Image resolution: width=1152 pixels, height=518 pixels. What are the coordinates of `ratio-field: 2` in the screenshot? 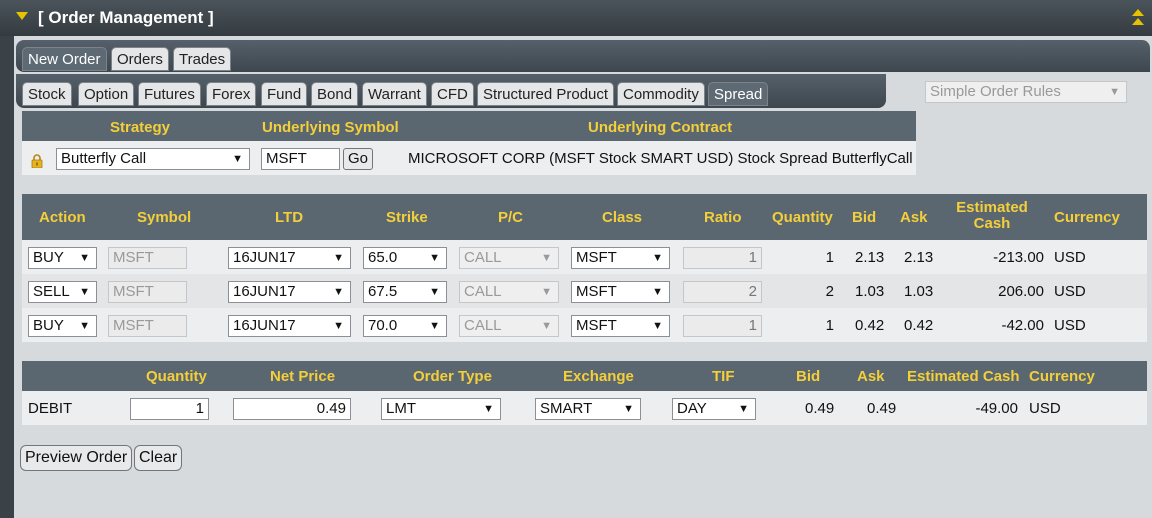 It's located at (722, 292).